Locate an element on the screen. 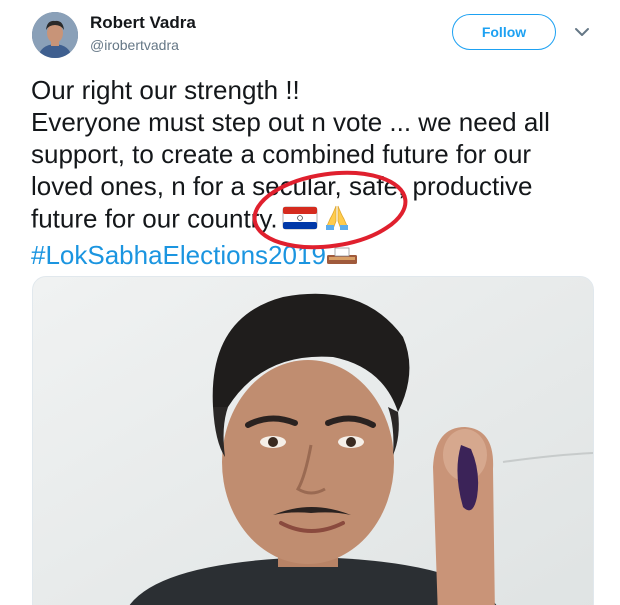 This screenshot has width=620, height=605. follow-button: Follow is located at coordinates (504, 32).